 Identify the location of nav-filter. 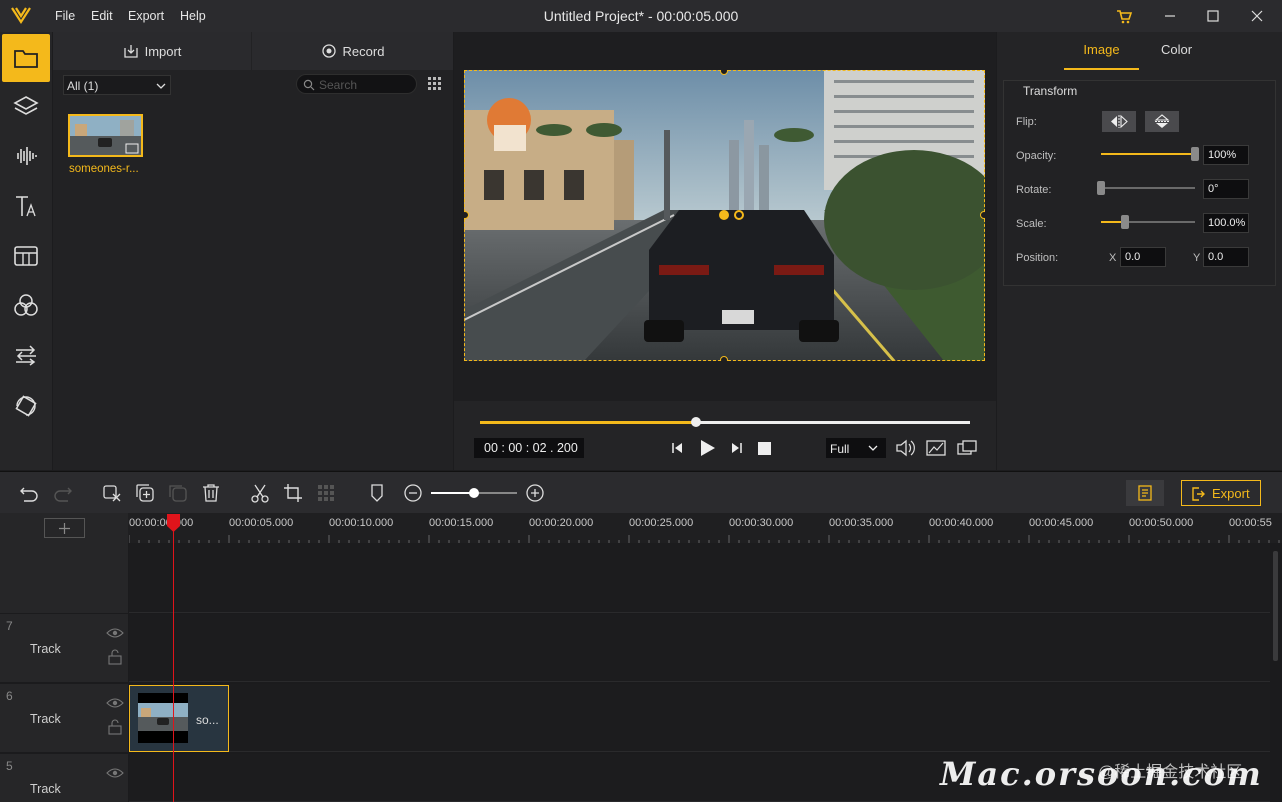
(26, 306).